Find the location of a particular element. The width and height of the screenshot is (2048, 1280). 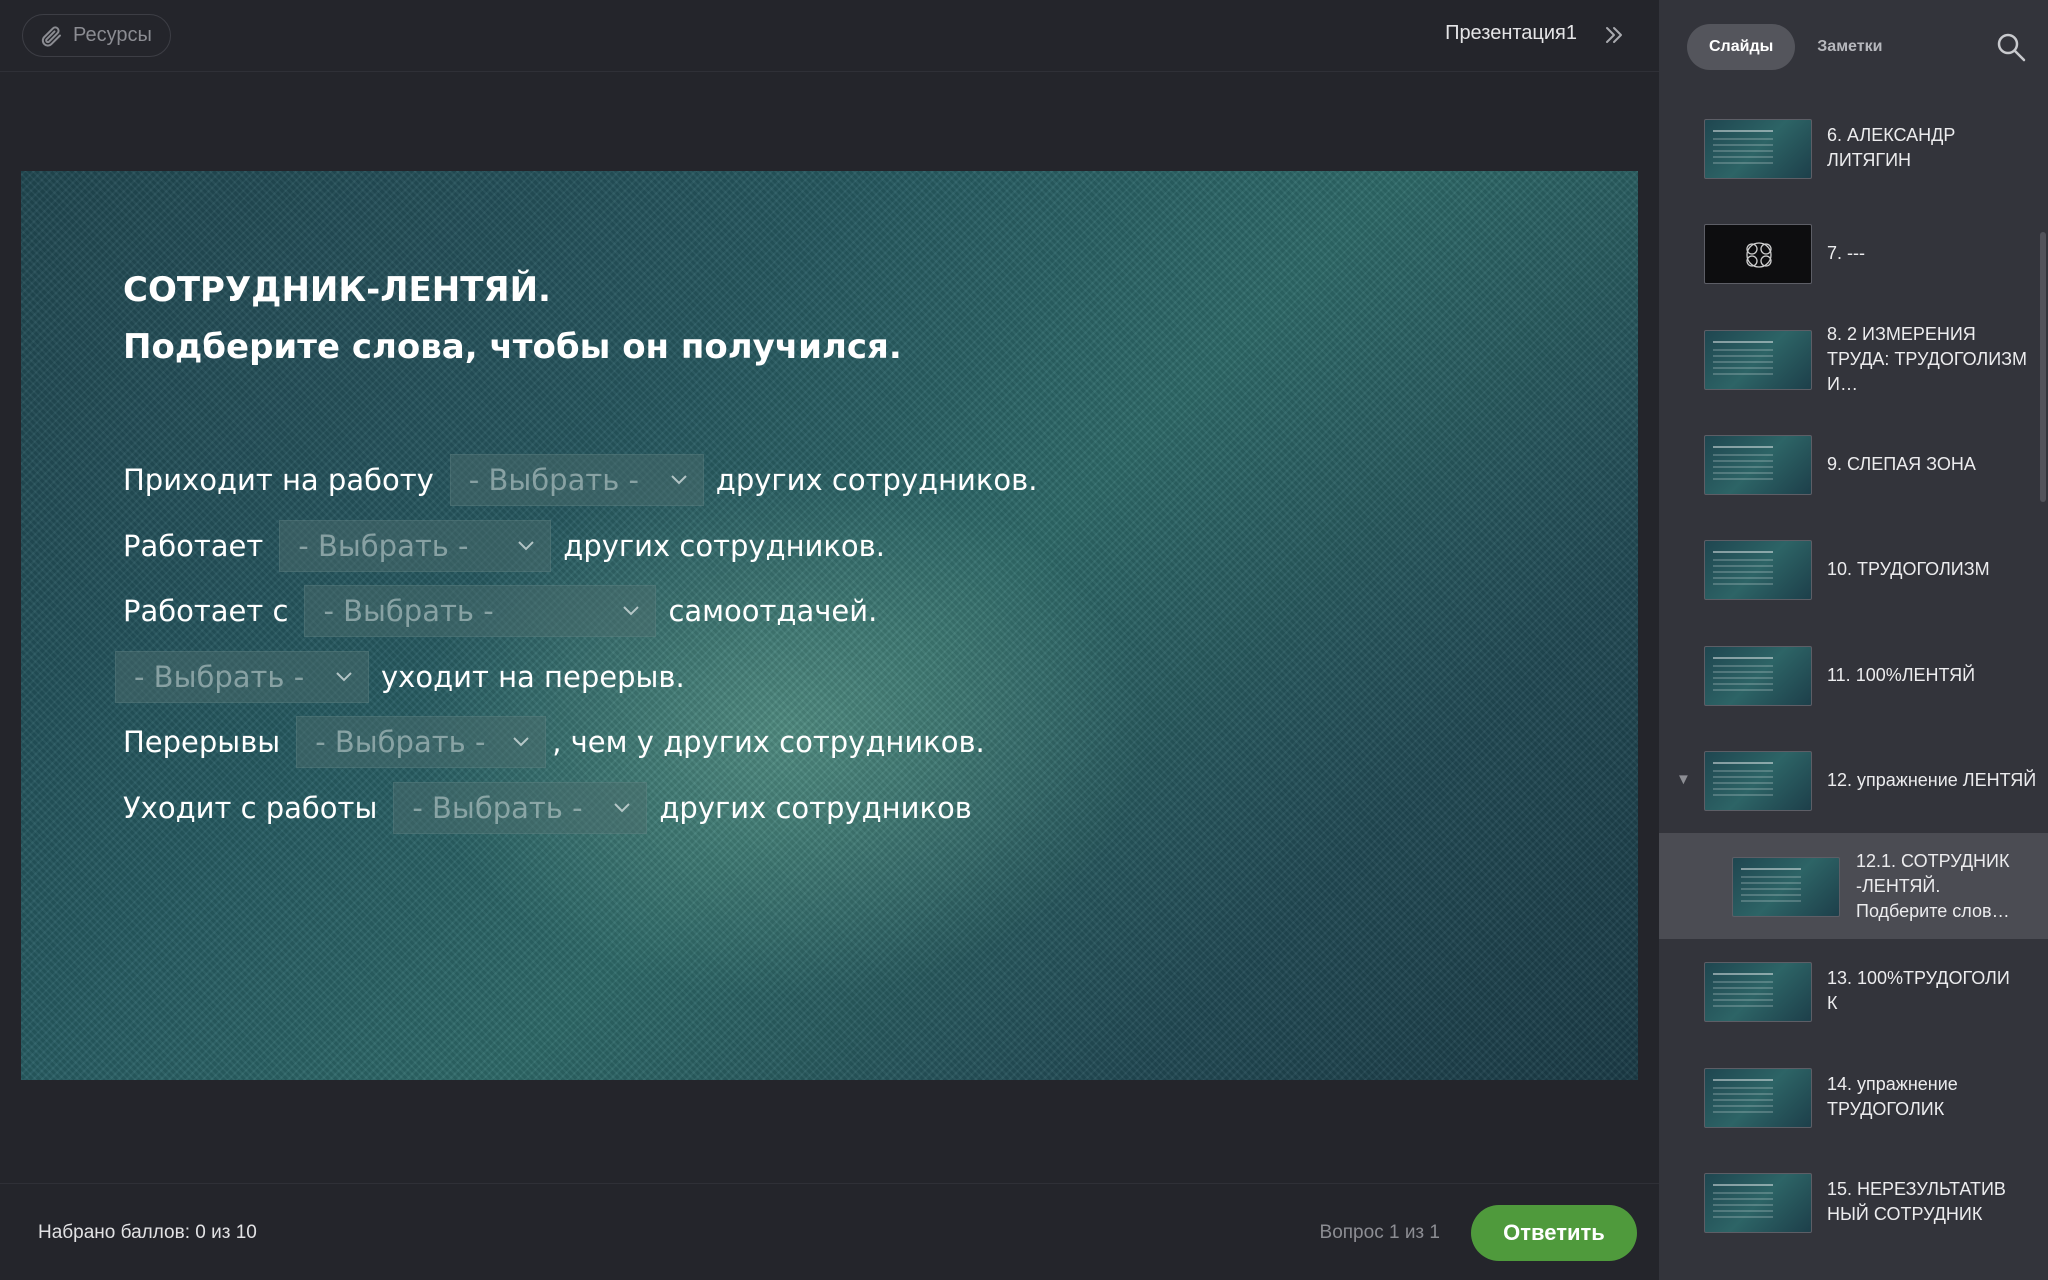

sidebar-item-slide-7: 7. --- is located at coordinates (1853, 253).